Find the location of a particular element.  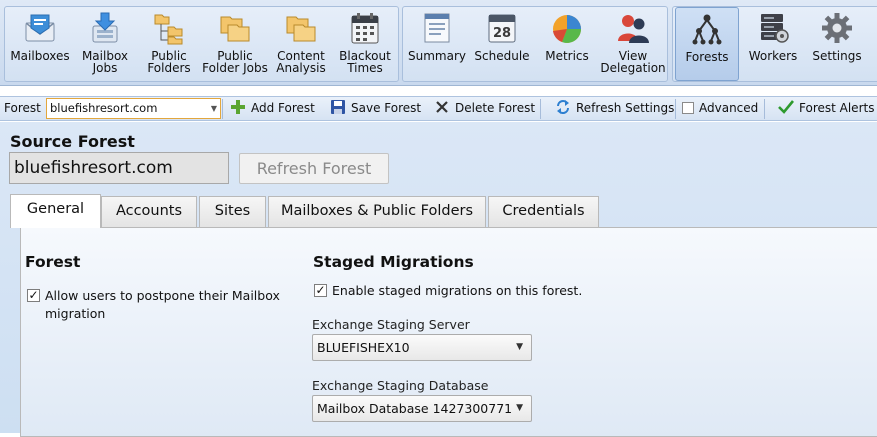

save-forest-label: Save Forest is located at coordinates (386, 108).